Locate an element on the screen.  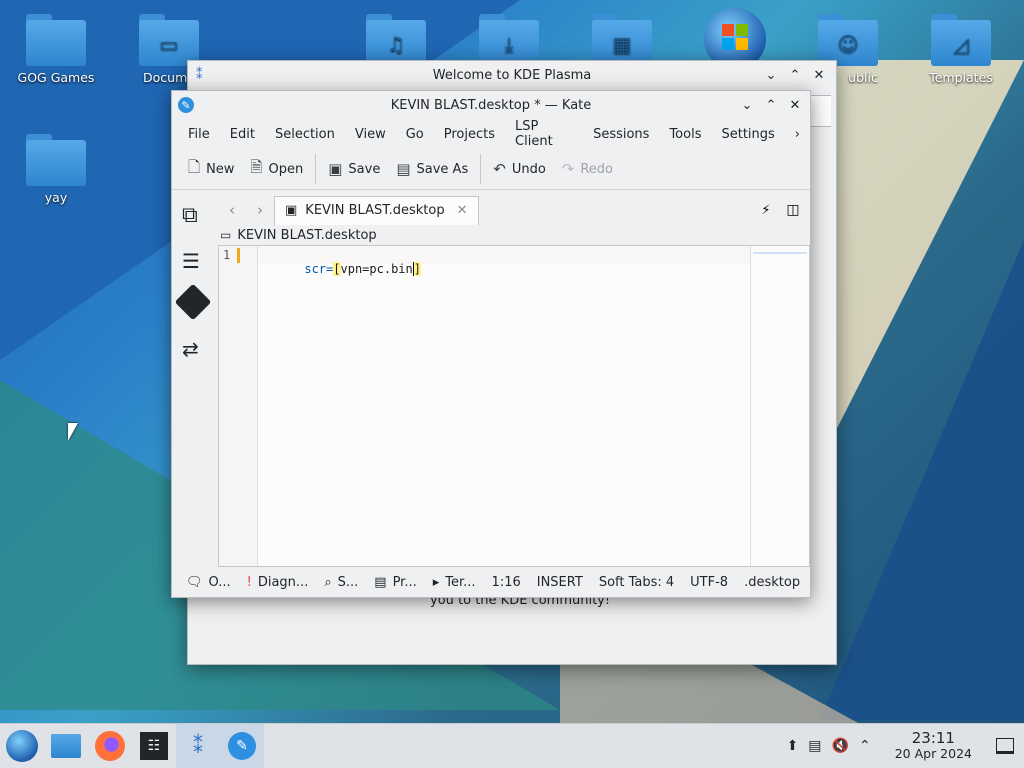
open-document-icon: 🗎 is located at coordinates (256, 166).